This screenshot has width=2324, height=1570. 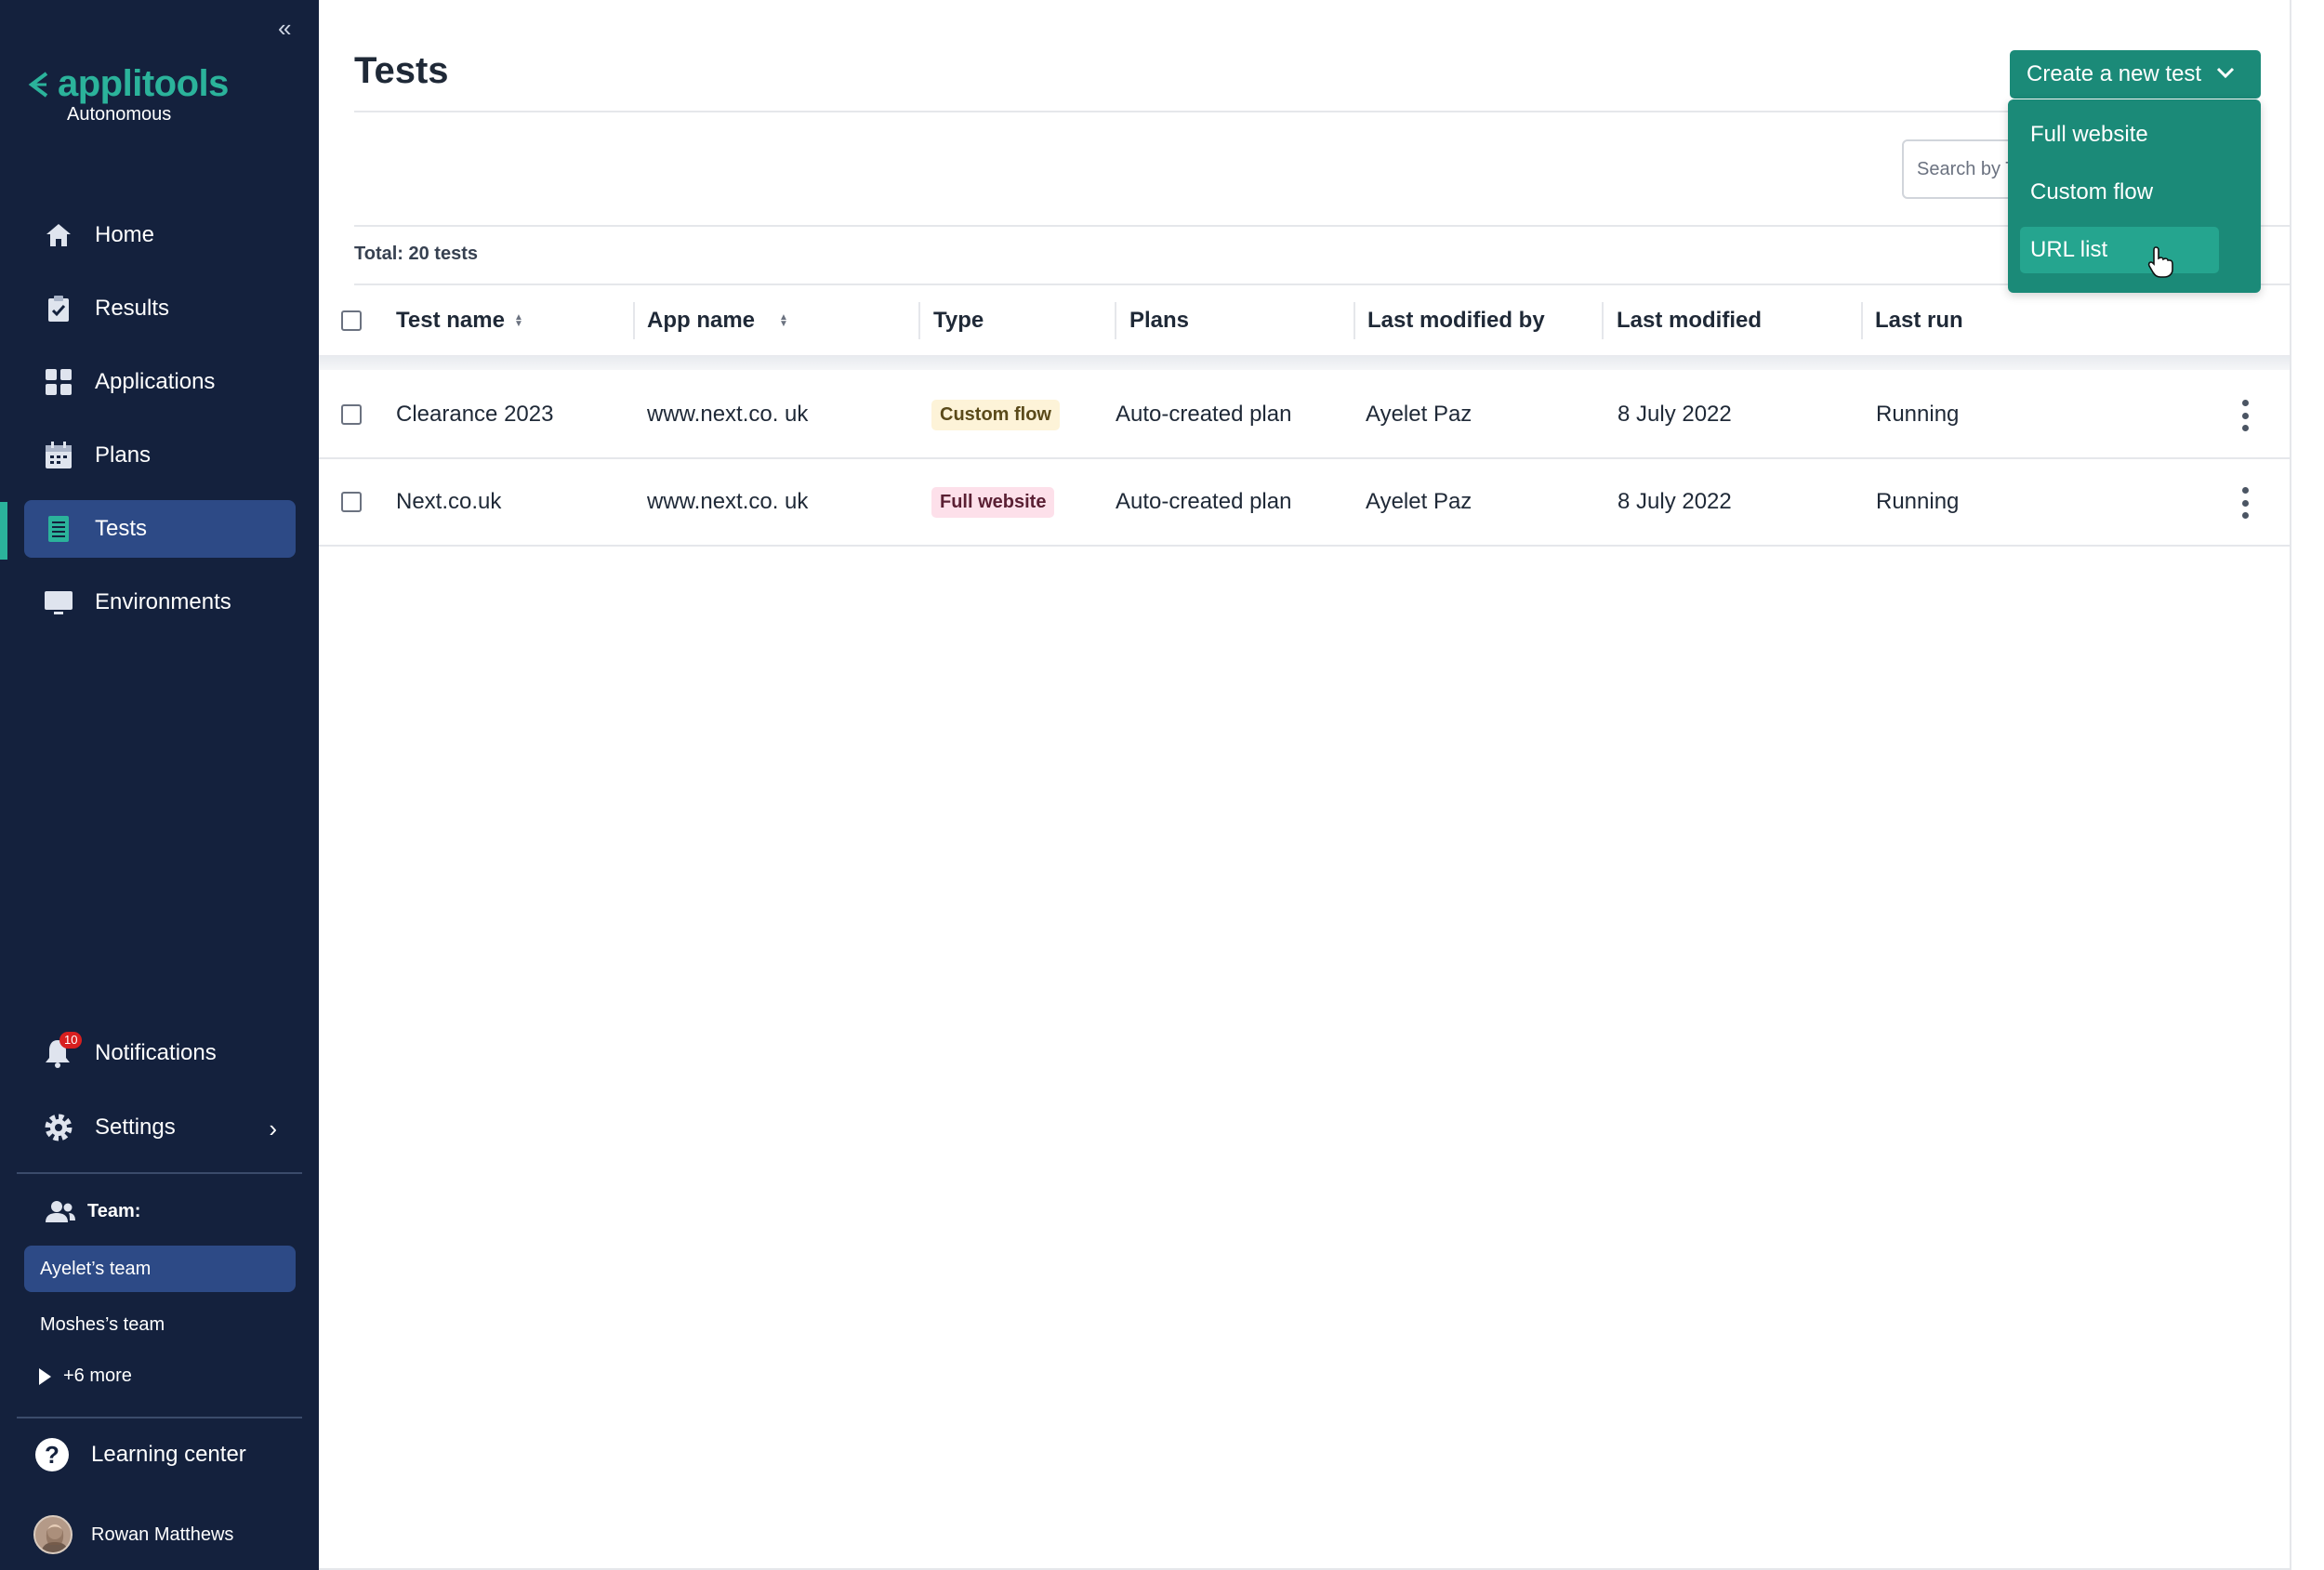 I want to click on home-icon, so click(x=58, y=235).